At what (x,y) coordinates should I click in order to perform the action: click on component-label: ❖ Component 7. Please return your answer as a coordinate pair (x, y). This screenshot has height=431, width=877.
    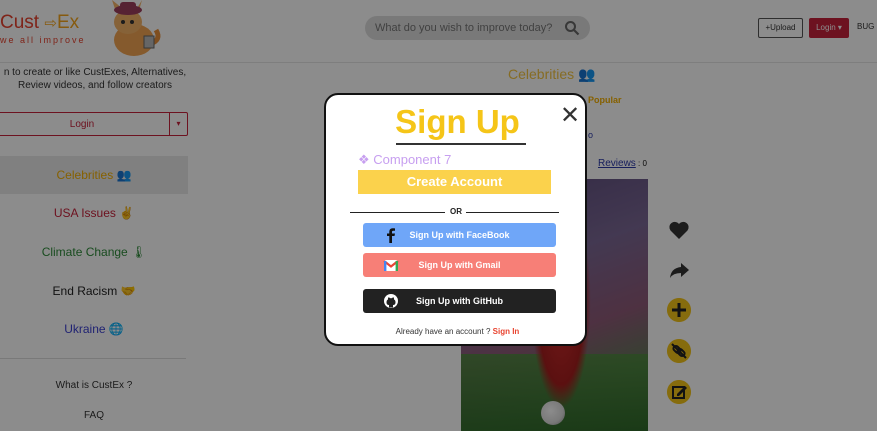
    Looking at the image, I should click on (405, 159).